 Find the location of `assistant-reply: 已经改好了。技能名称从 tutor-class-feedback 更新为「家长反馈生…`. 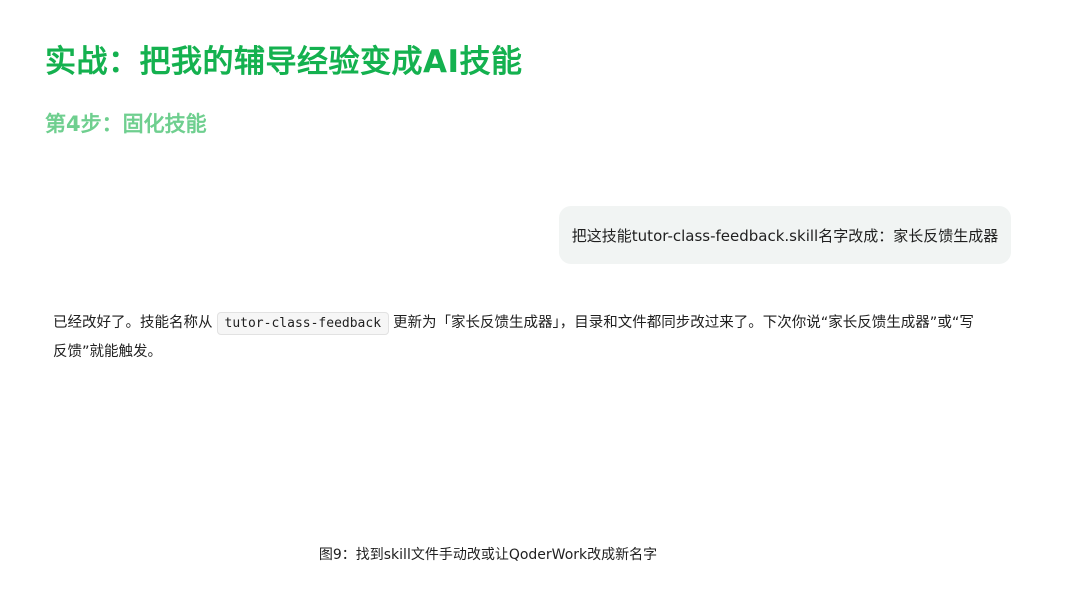

assistant-reply: 已经改好了。技能名称从 tutor-class-feedback 更新为「家长反馈生… is located at coordinates (520, 338).